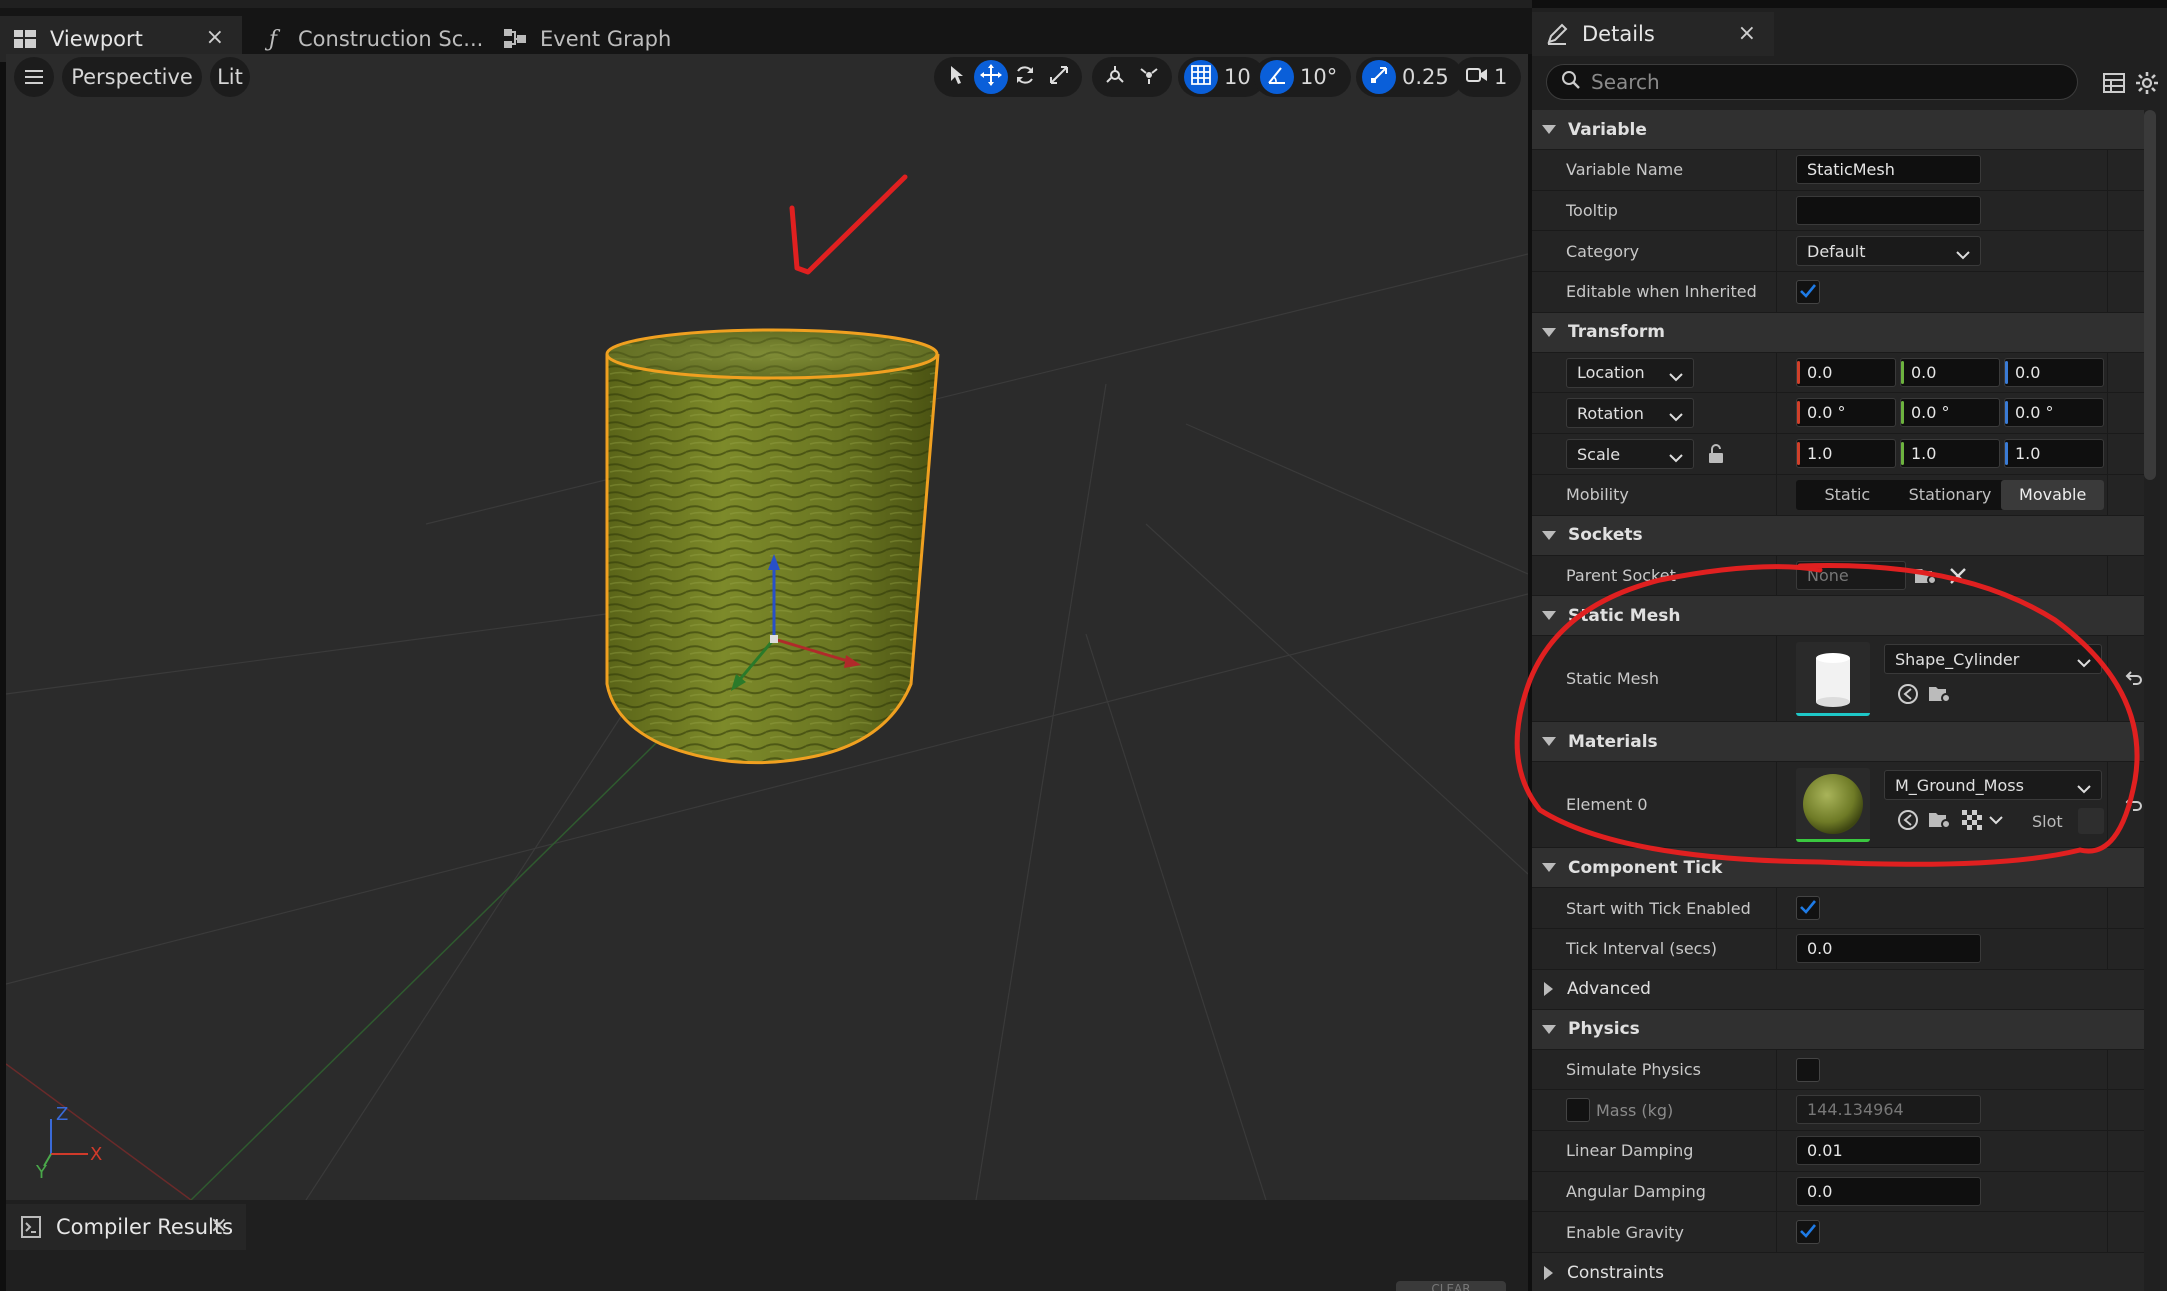 The height and width of the screenshot is (1291, 2167). What do you see at coordinates (1500, 77) in the screenshot?
I see `camera-speed-value: 1` at bounding box center [1500, 77].